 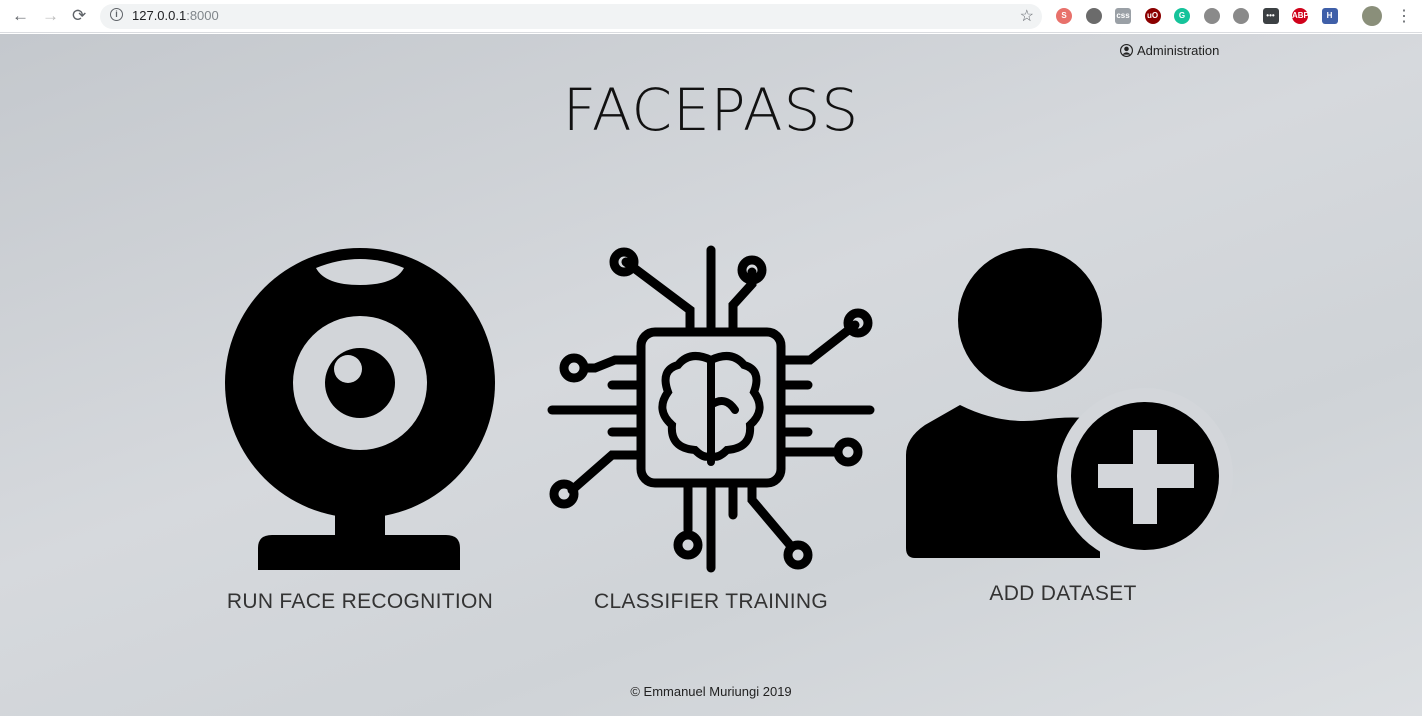 What do you see at coordinates (711, 602) in the screenshot?
I see `classifier-training-label: CLASSIFIER TRAINING` at bounding box center [711, 602].